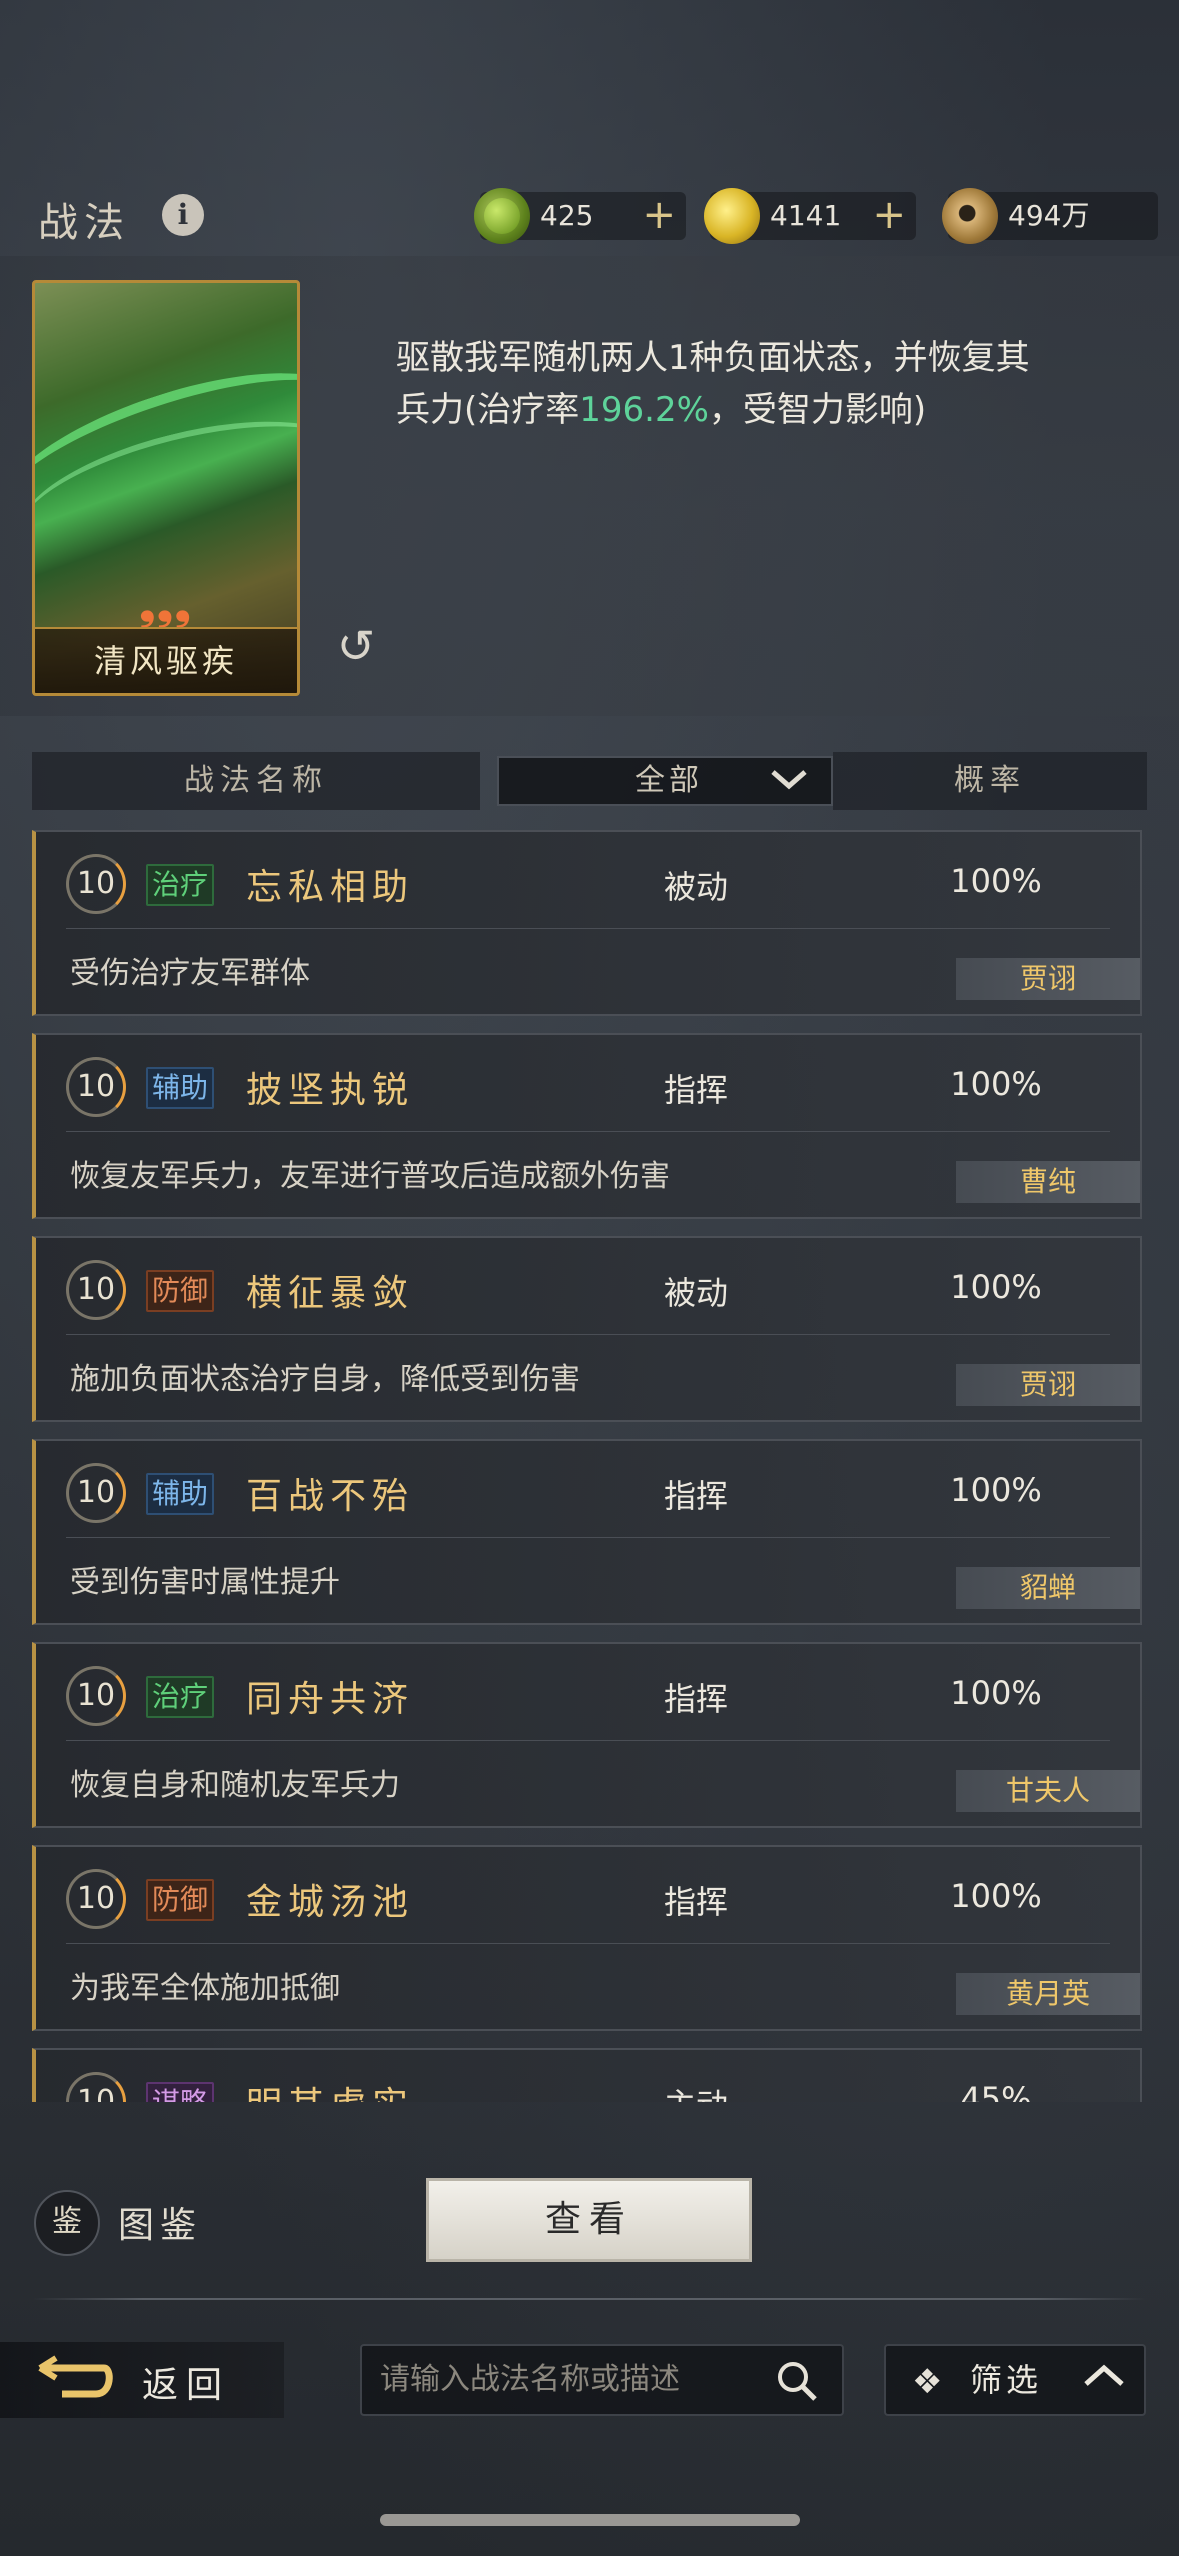 The height and width of the screenshot is (2556, 1179). I want to click on resource-gold: 4141 +, so click(810, 216).